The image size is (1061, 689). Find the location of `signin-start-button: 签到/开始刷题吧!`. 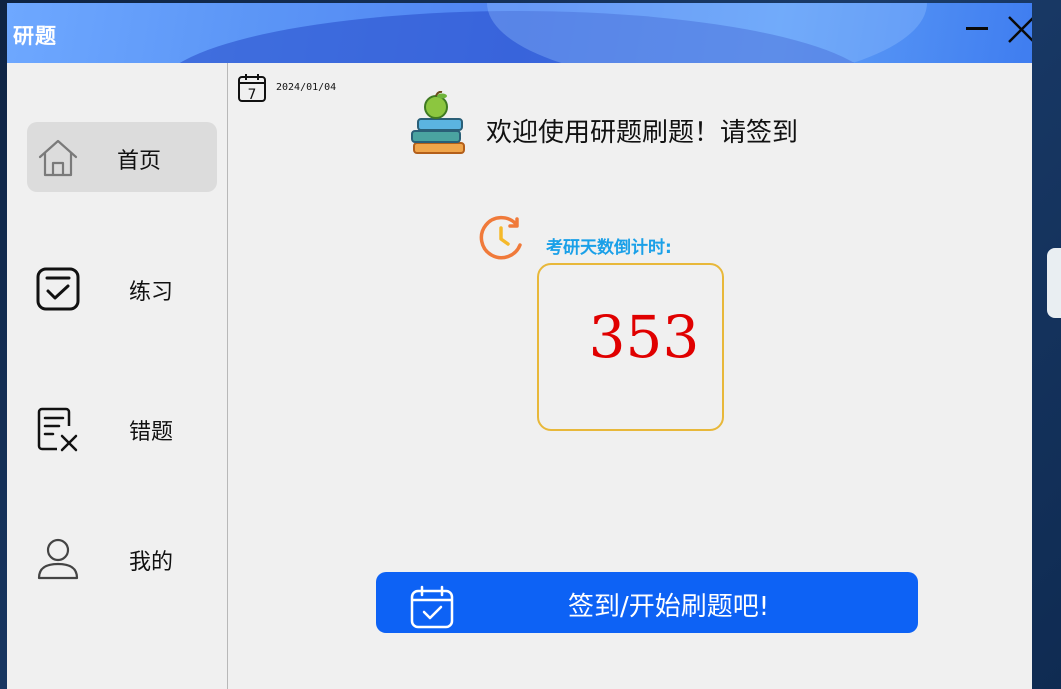

signin-start-button: 签到/开始刷题吧! is located at coordinates (647, 602).